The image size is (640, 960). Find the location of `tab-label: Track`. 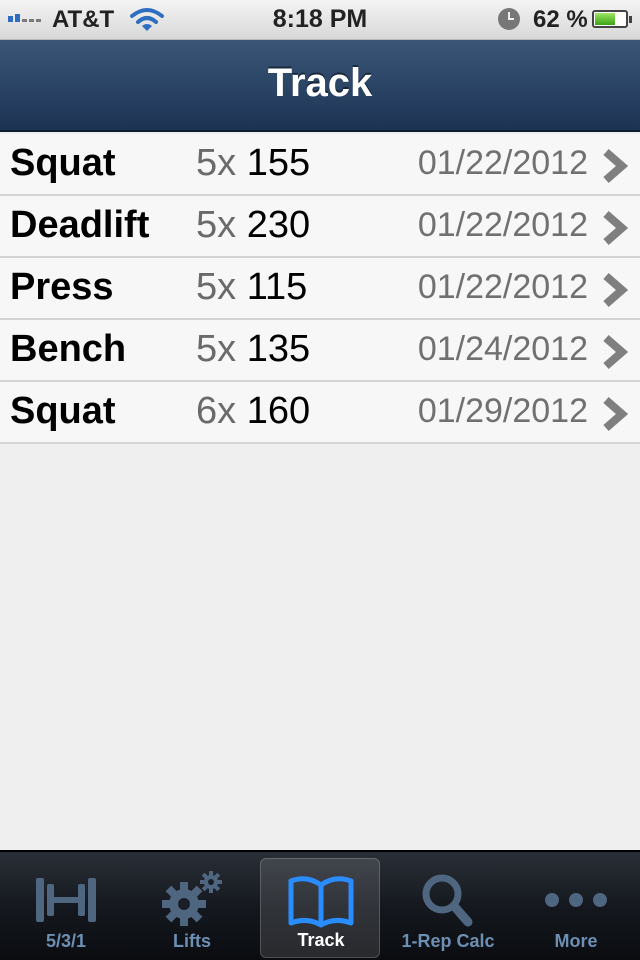

tab-label: Track is located at coordinates (321, 940).